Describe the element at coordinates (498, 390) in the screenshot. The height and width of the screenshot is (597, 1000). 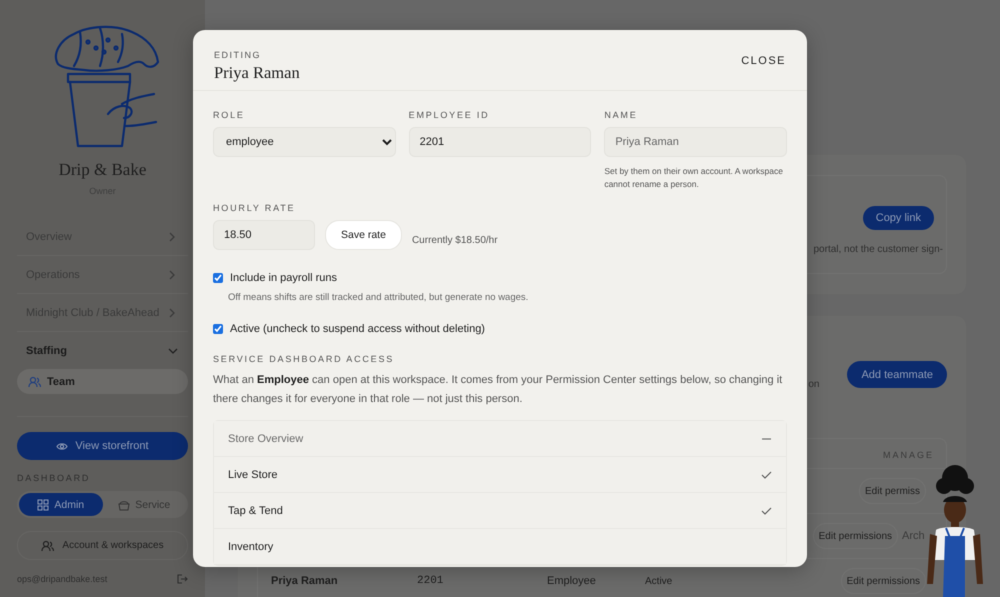
I see `access-description: What an Employee can open at this workspace. It comes from your Permission Center settings below, so changing it there changes it for everyone in that role — not just this person.` at that location.